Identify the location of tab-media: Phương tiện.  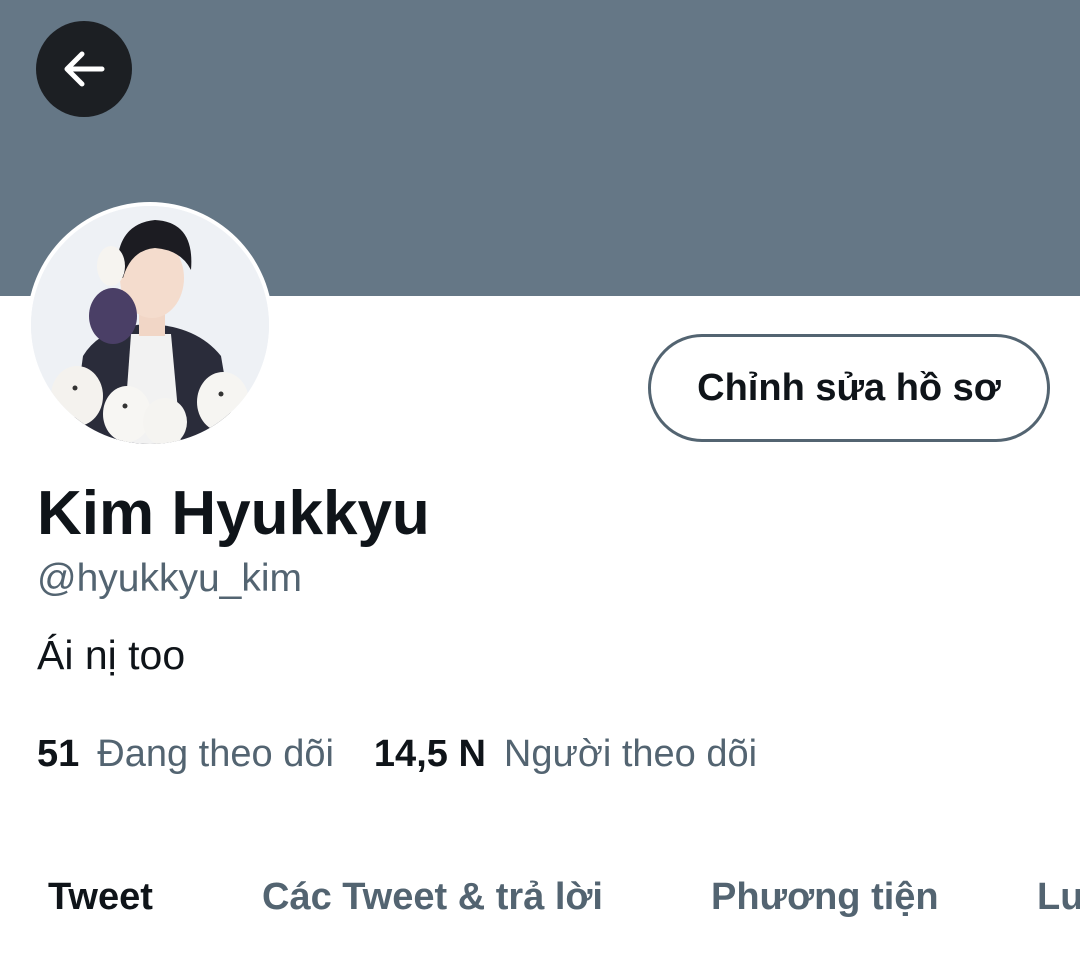
(825, 897).